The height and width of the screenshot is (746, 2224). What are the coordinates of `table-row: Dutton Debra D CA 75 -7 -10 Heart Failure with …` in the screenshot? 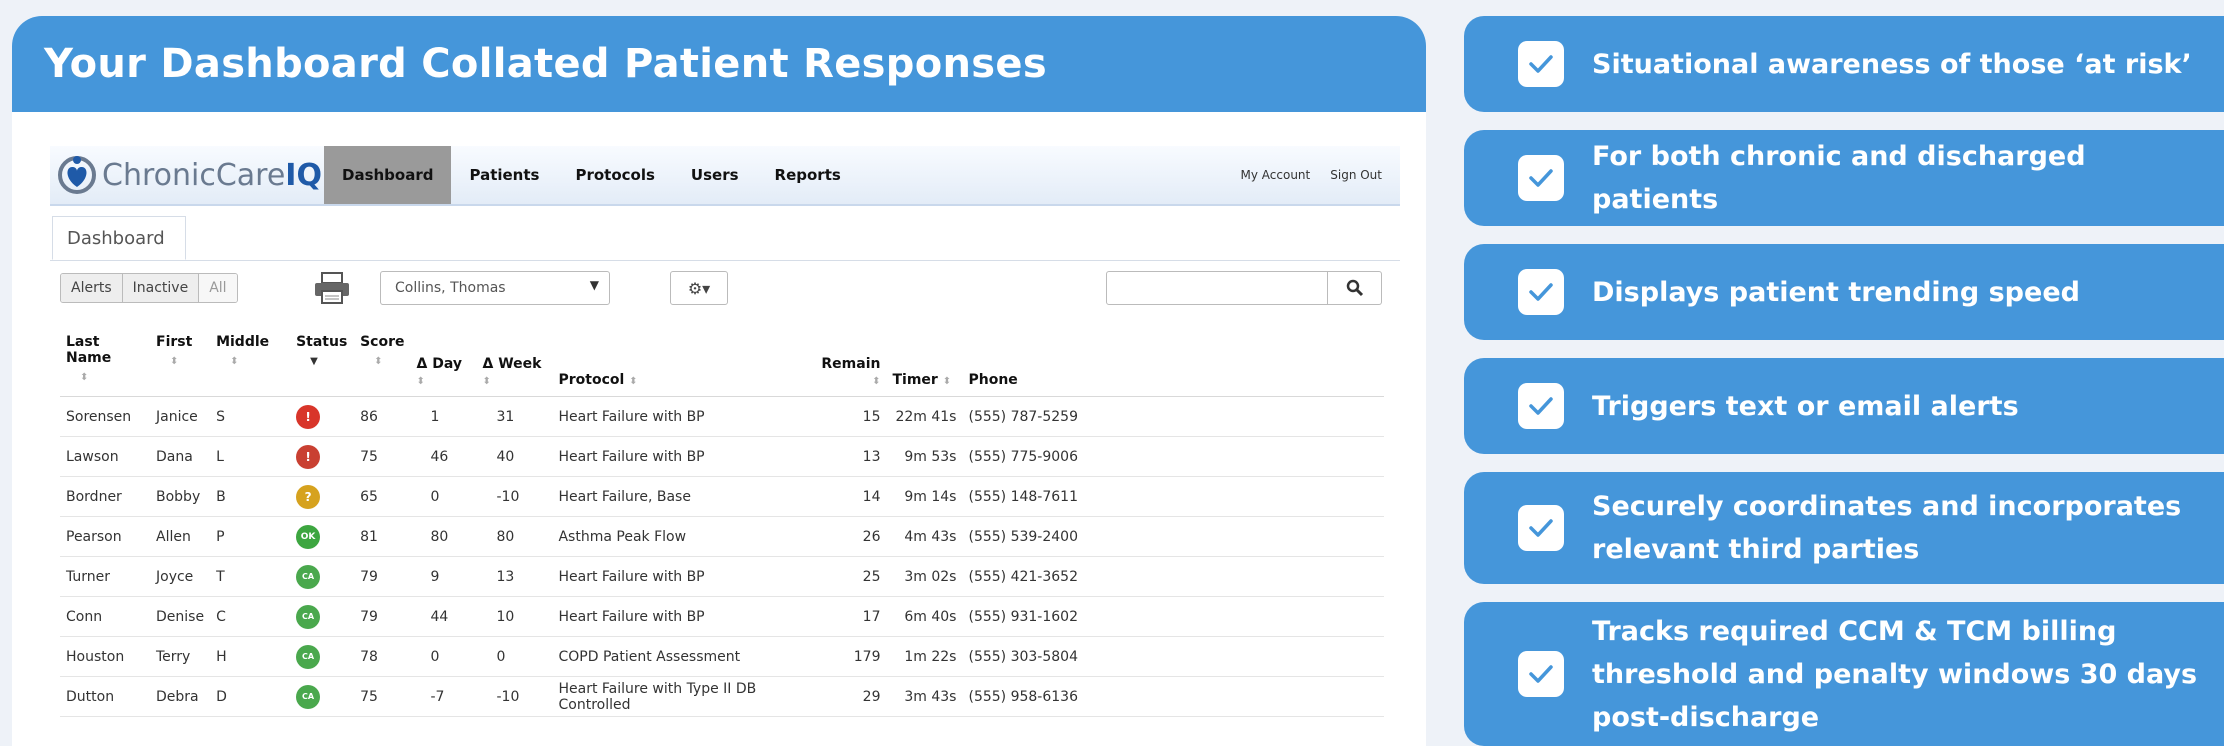 It's located at (722, 696).